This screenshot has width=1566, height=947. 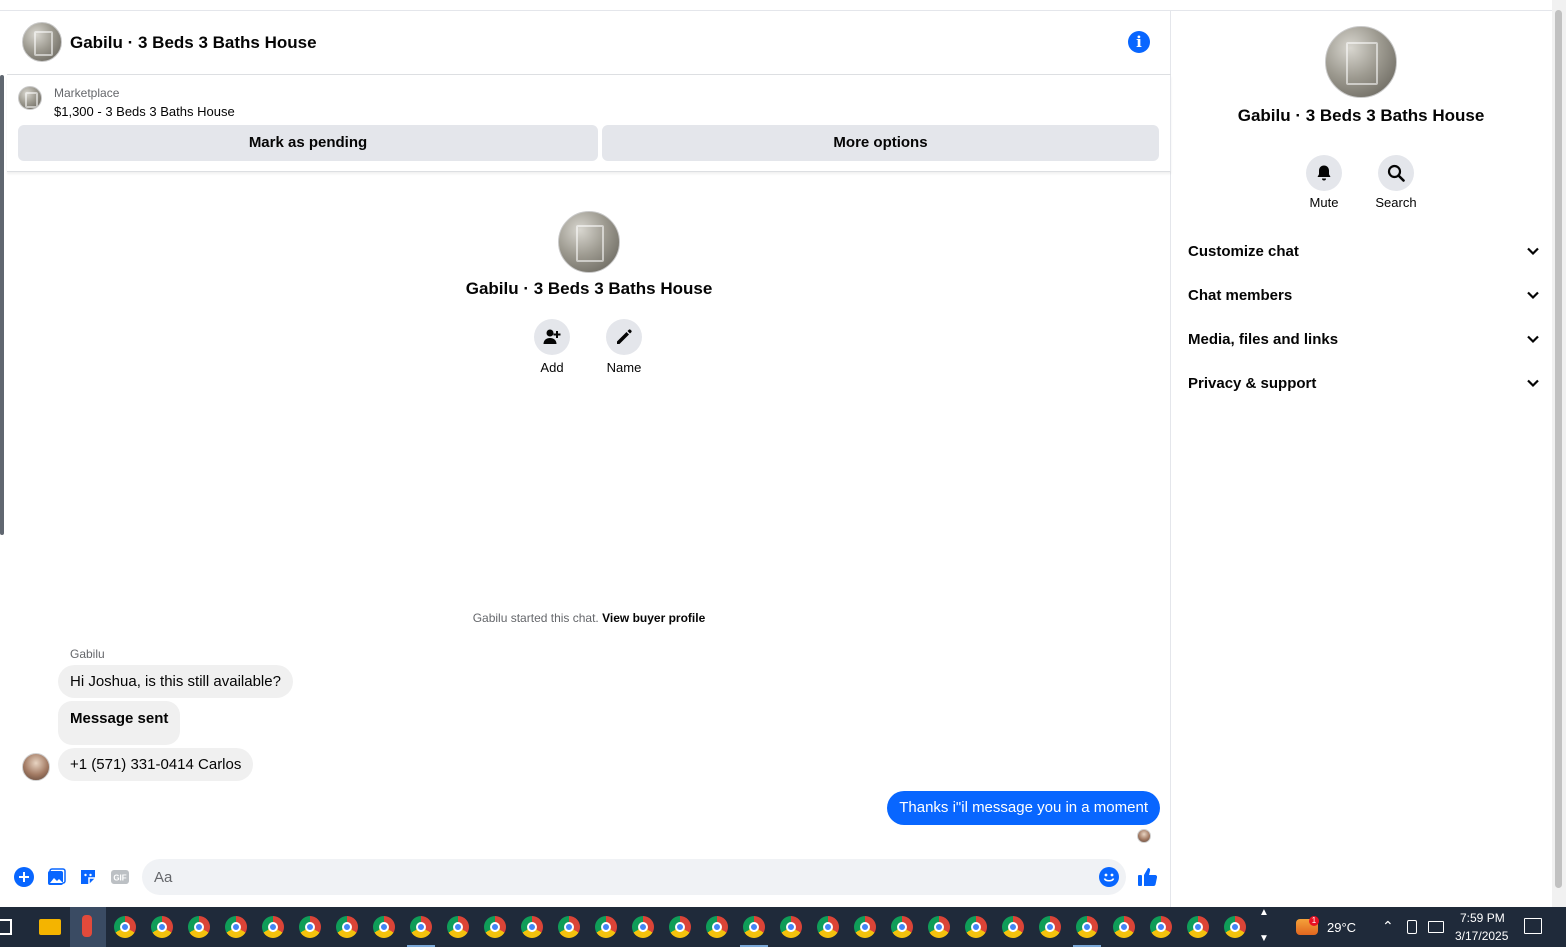 I want to click on add-person-icon, so click(x=552, y=336).